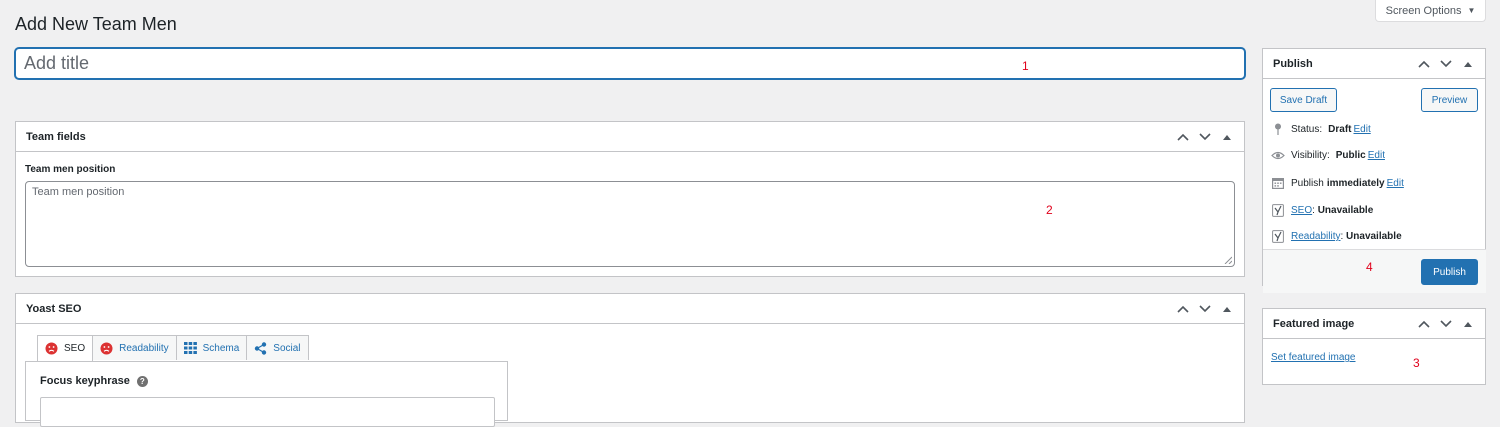 This screenshot has width=1500, height=427. I want to click on edit-visibility-link: Edit, so click(1376, 155).